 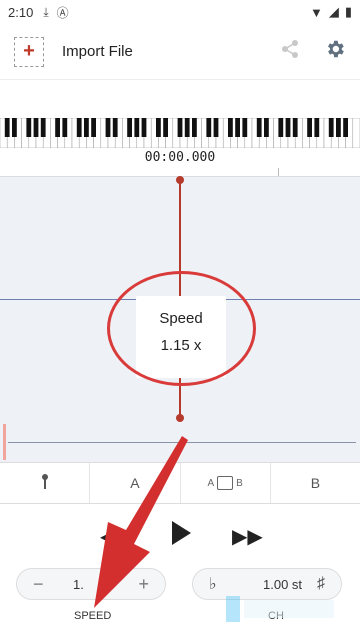 I want to click on speed-plus-button: +, so click(x=143, y=584).